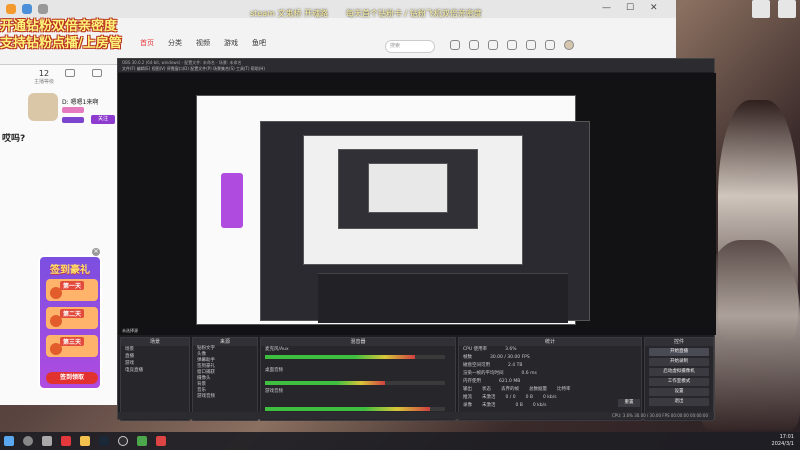 This screenshot has height=450, width=800. Describe the element at coordinates (679, 392) in the screenshot. I see `settings-button: 设置` at that location.